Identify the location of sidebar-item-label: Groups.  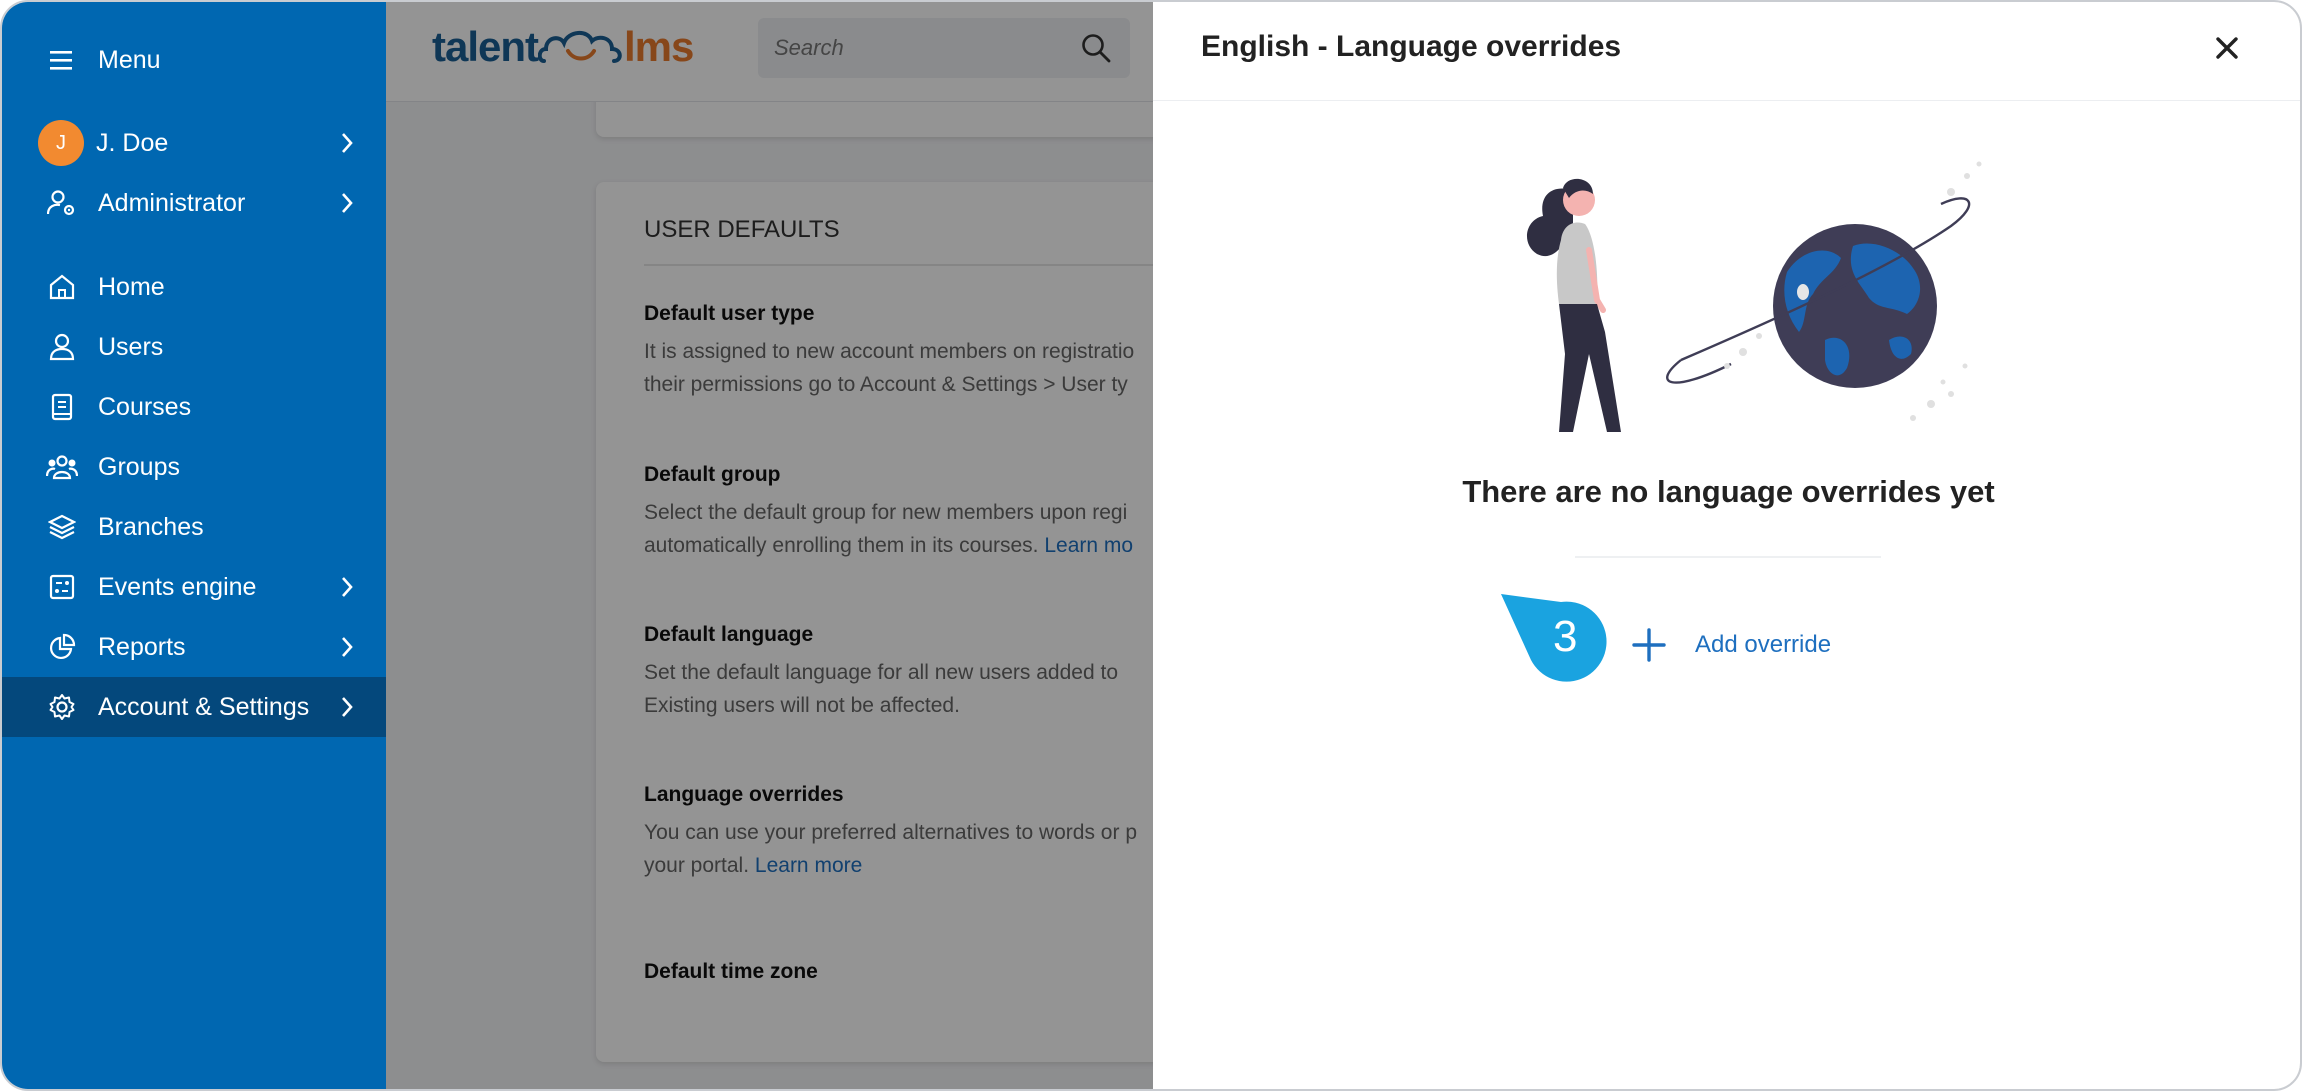
(139, 466).